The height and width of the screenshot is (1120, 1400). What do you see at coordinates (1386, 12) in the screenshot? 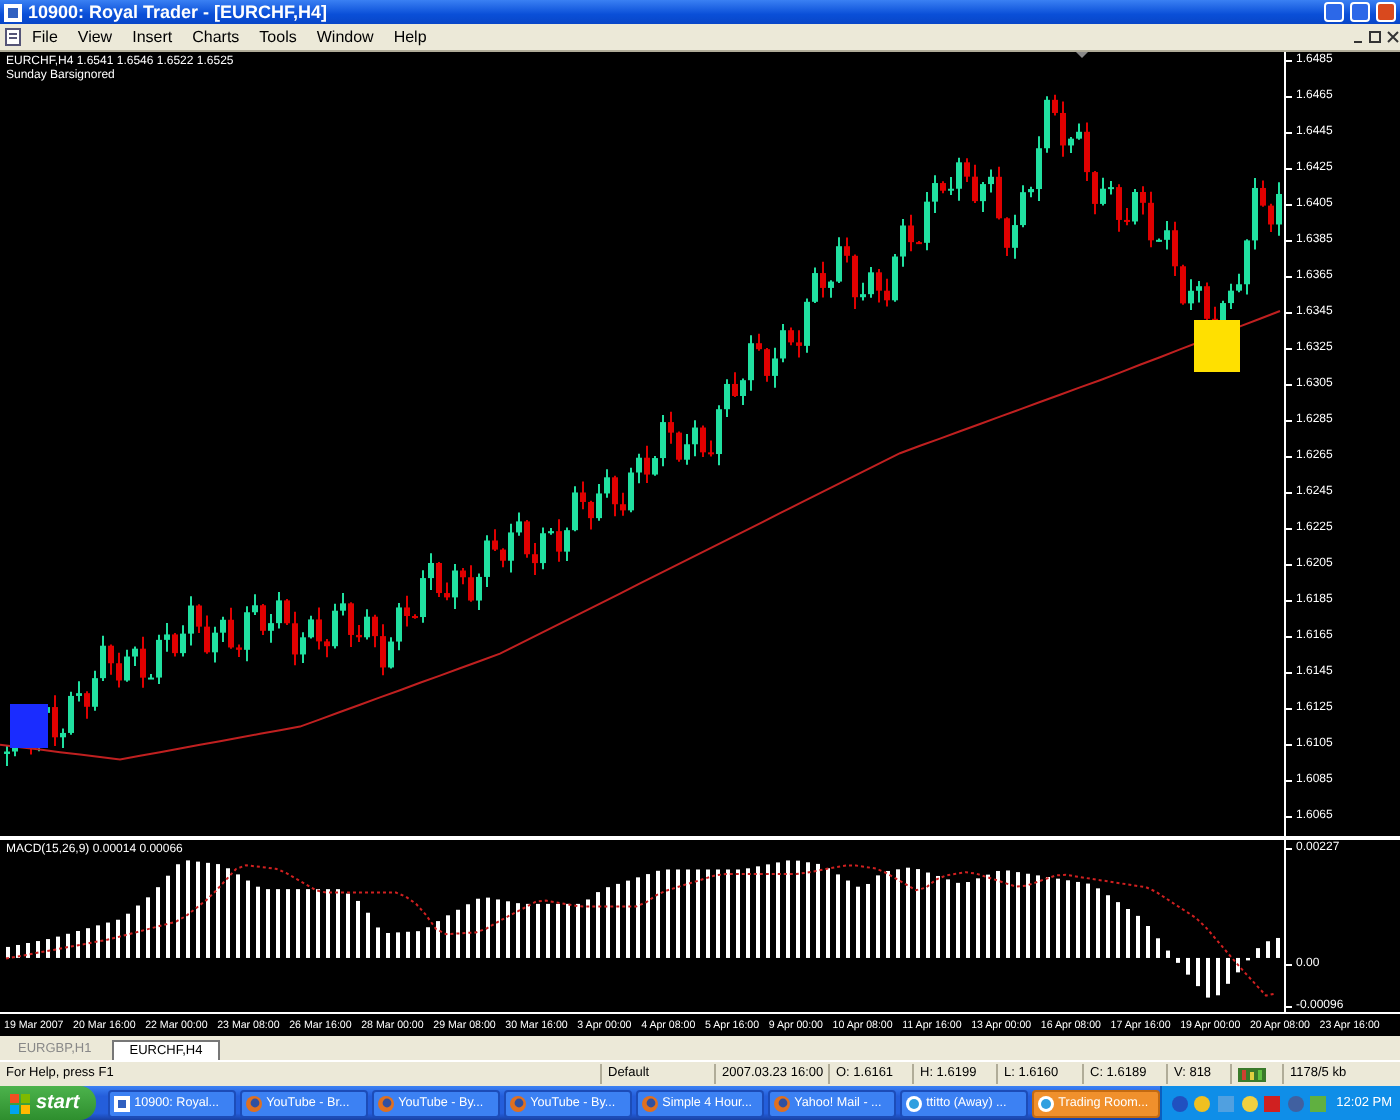
I see `close-button` at bounding box center [1386, 12].